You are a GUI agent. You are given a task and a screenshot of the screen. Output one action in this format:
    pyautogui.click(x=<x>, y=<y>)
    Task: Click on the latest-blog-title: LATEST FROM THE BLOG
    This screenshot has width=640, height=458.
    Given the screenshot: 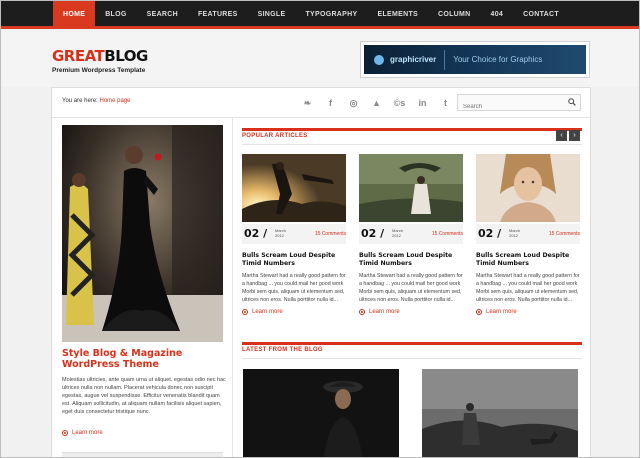 What is the action you would take?
    pyautogui.click(x=282, y=350)
    